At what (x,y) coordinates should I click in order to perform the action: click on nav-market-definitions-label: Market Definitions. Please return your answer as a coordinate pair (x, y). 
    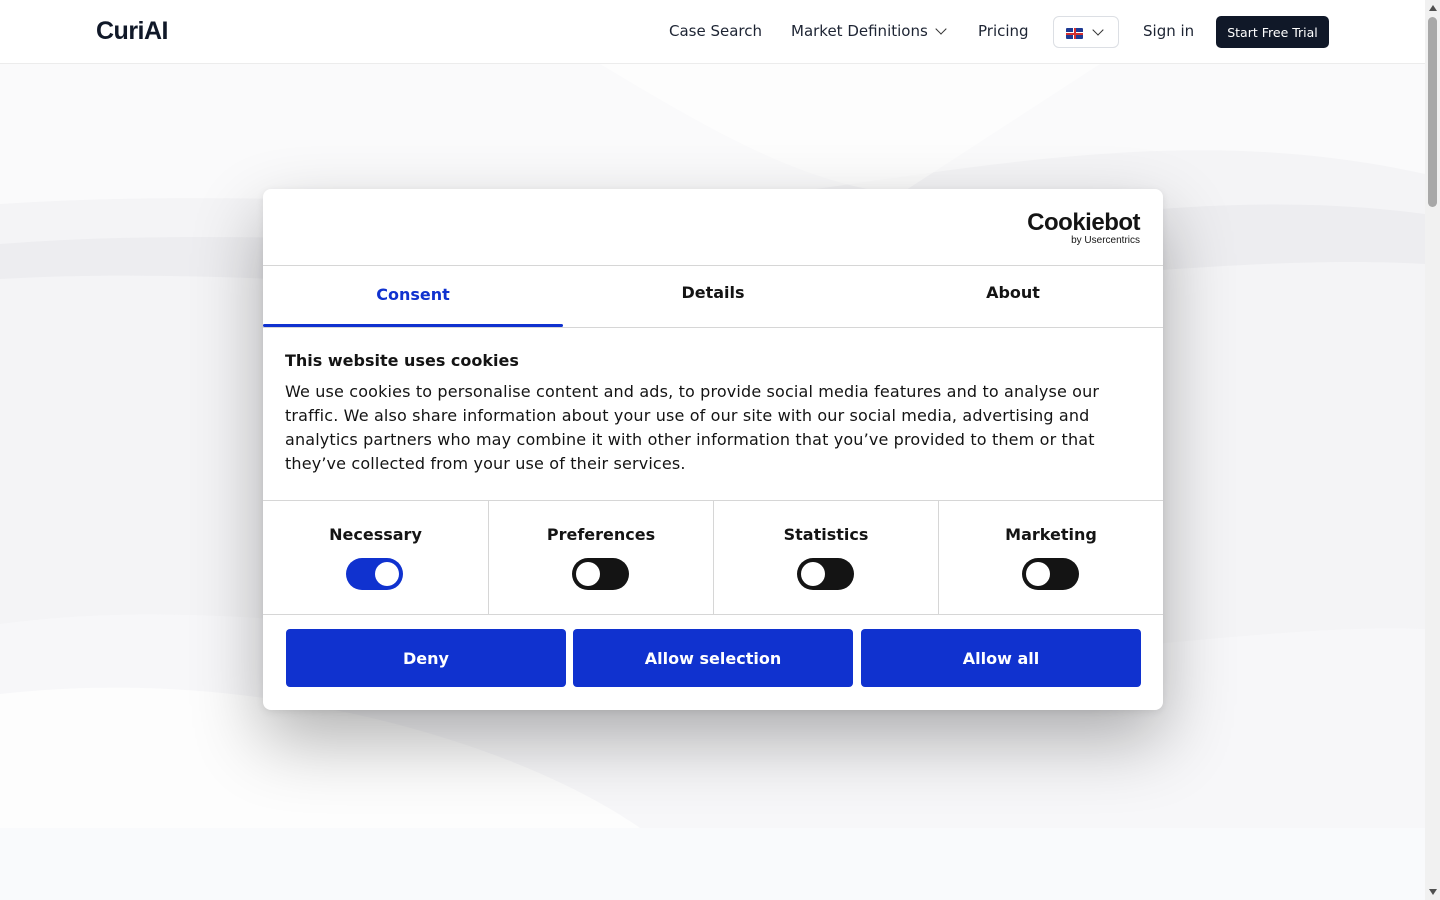
    Looking at the image, I should click on (859, 31).